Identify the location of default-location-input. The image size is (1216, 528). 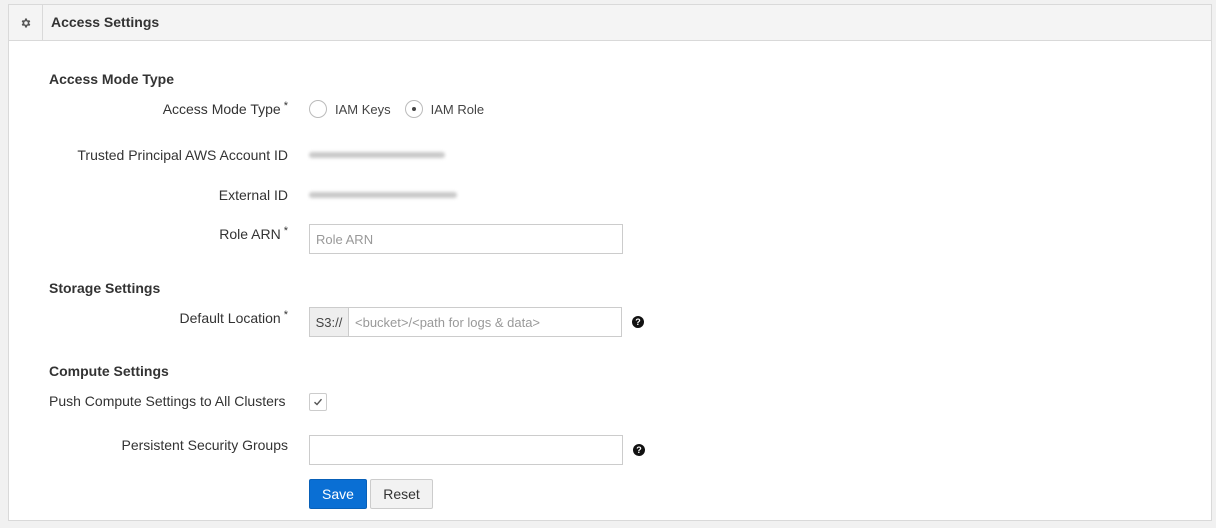
(485, 322).